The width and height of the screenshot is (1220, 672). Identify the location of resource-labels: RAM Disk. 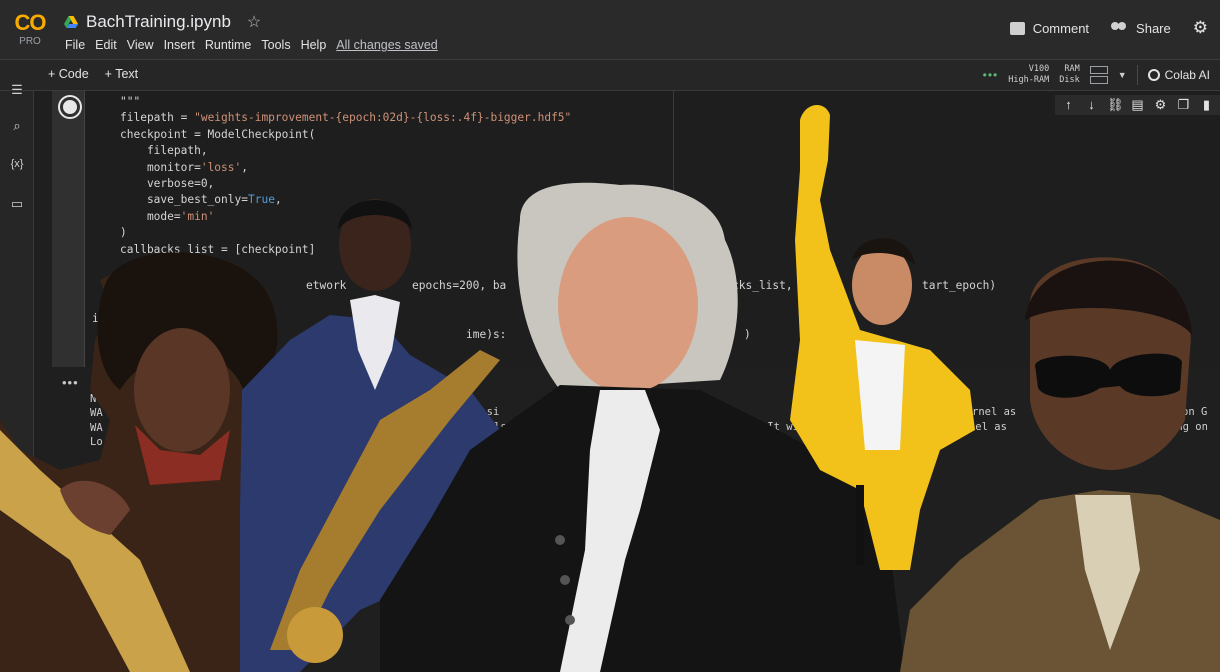
(1069, 75).